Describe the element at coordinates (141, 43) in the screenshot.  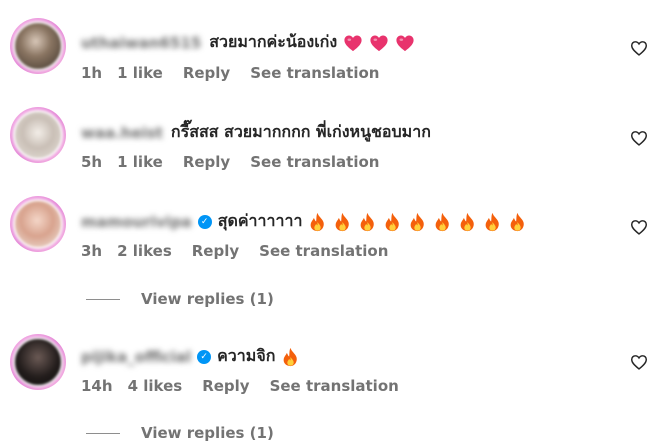
I see `comment-username: uthaiwan6515` at that location.